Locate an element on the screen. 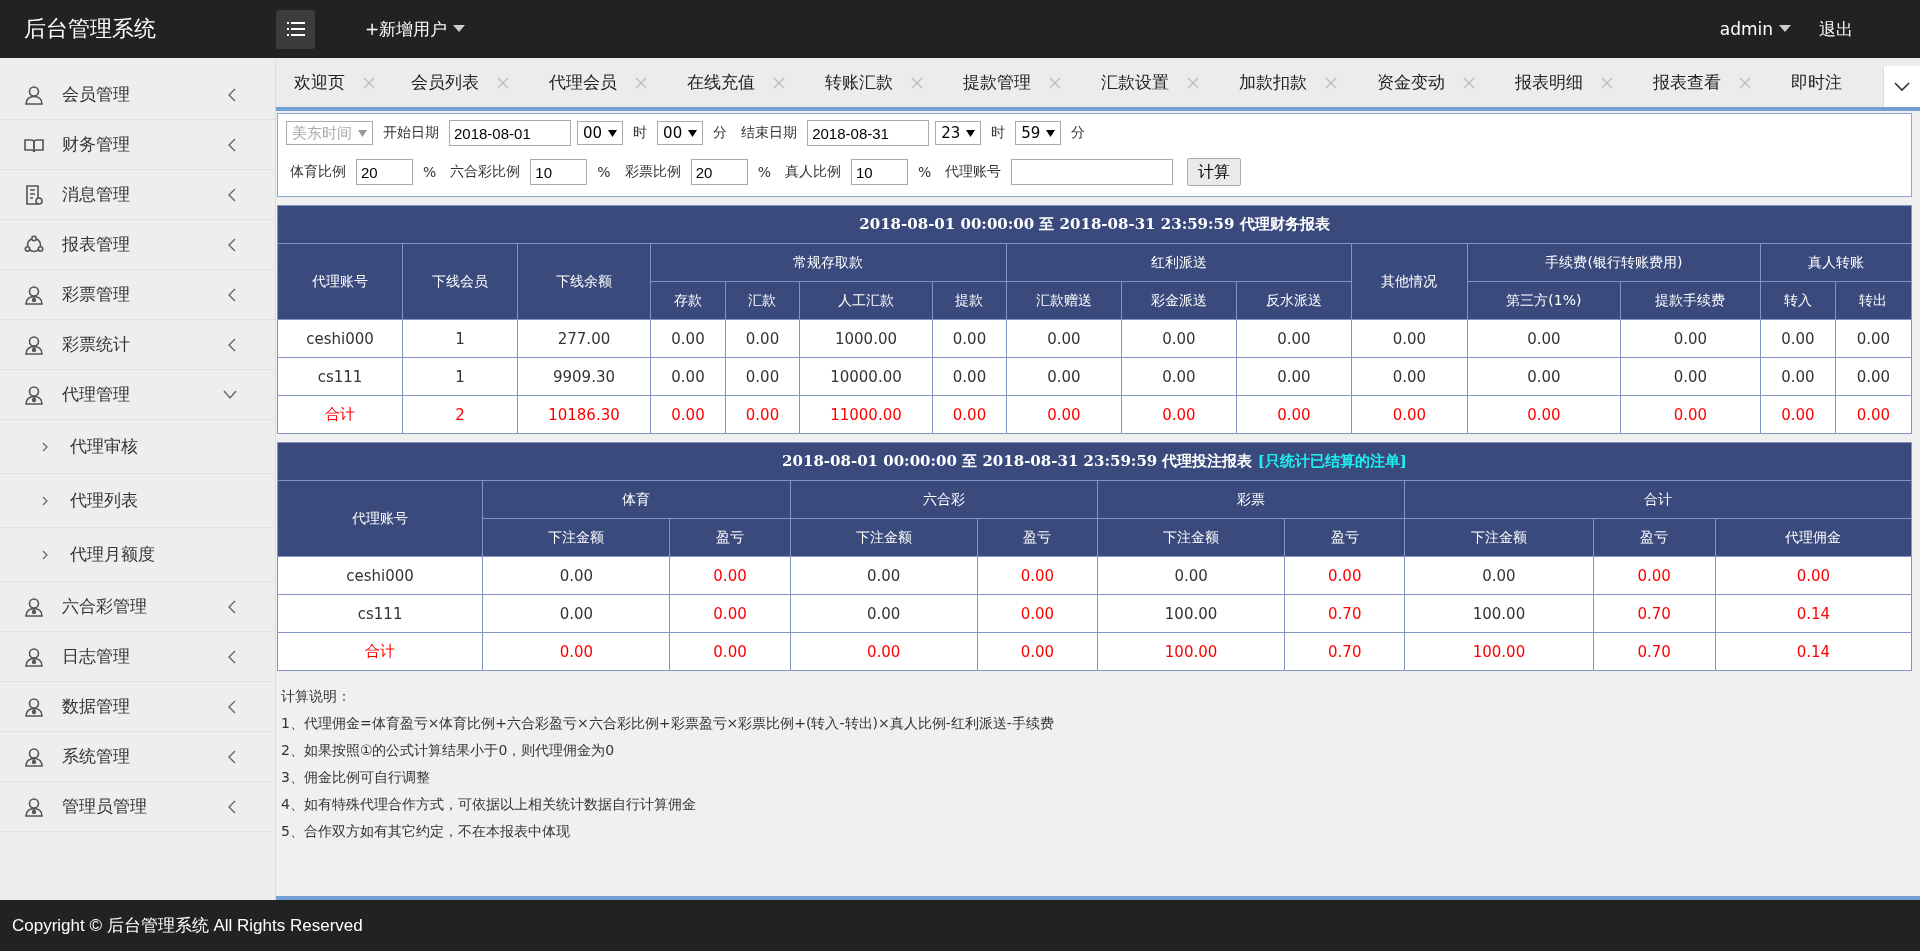  tab: 提款管理 is located at coordinates (1014, 82).